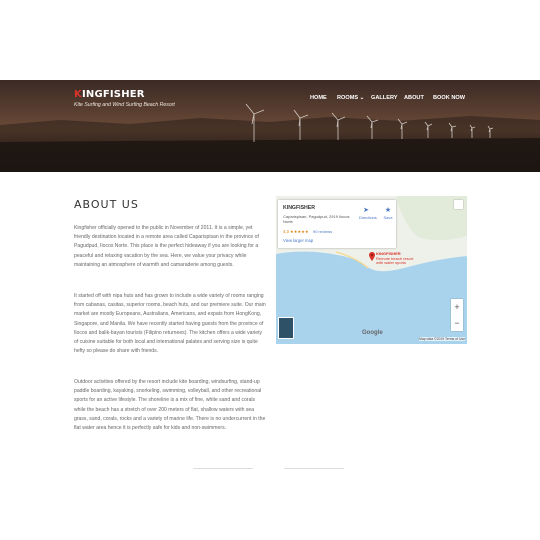 The width and height of the screenshot is (540, 540). I want to click on brand-name: KINGFISHER, so click(124, 94).